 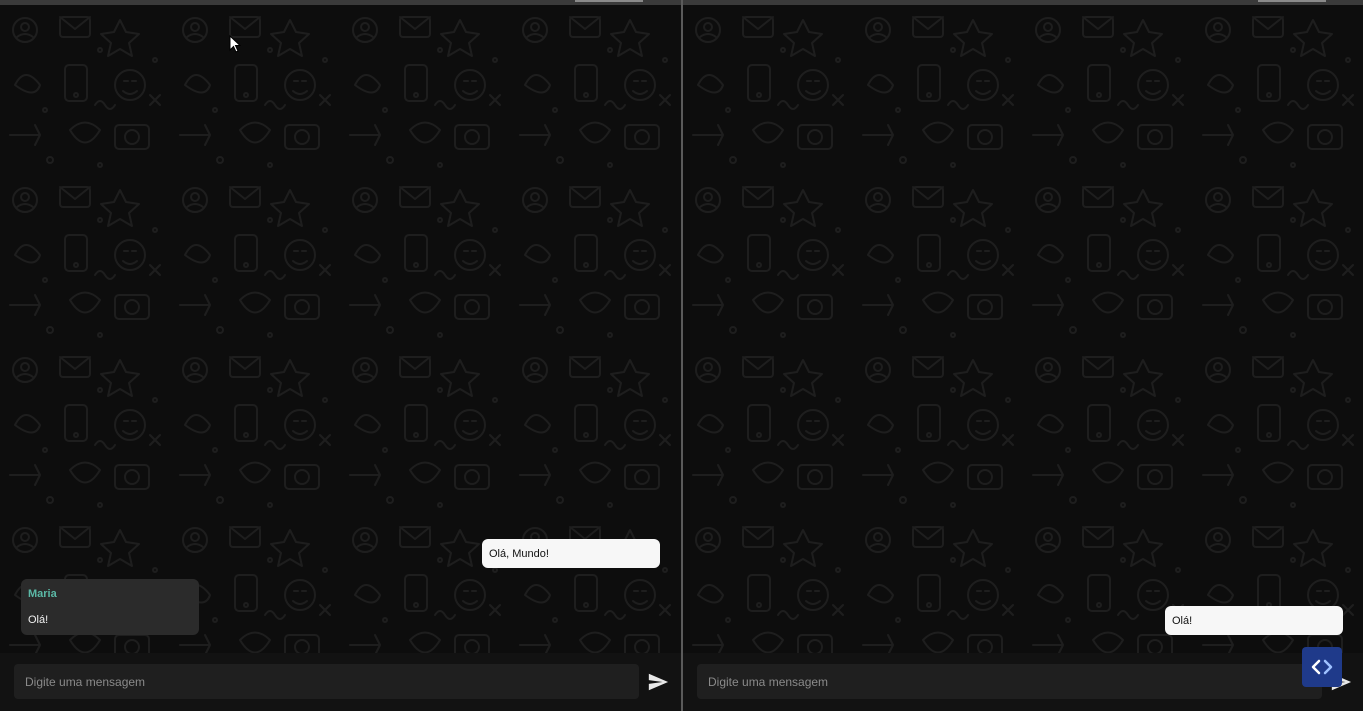 I want to click on outgoing-message-bubble: Olá, Mundo!, so click(x=571, y=553).